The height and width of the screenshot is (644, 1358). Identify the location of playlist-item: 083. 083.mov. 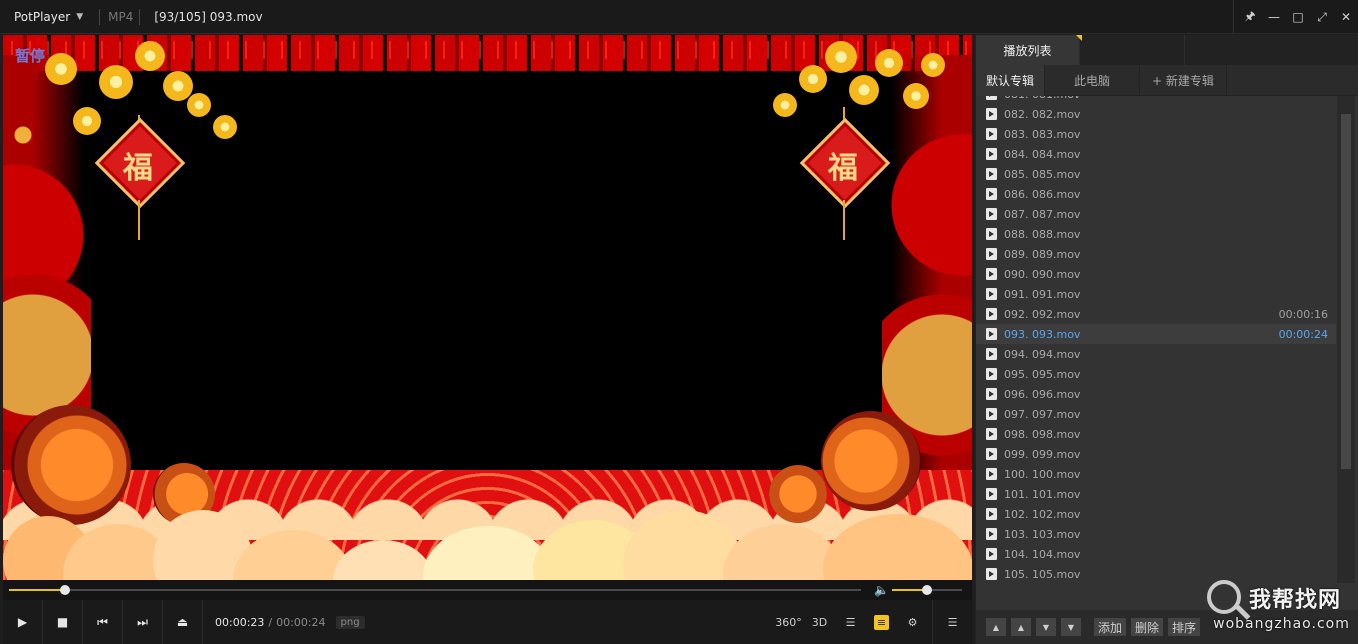
(1156, 134).